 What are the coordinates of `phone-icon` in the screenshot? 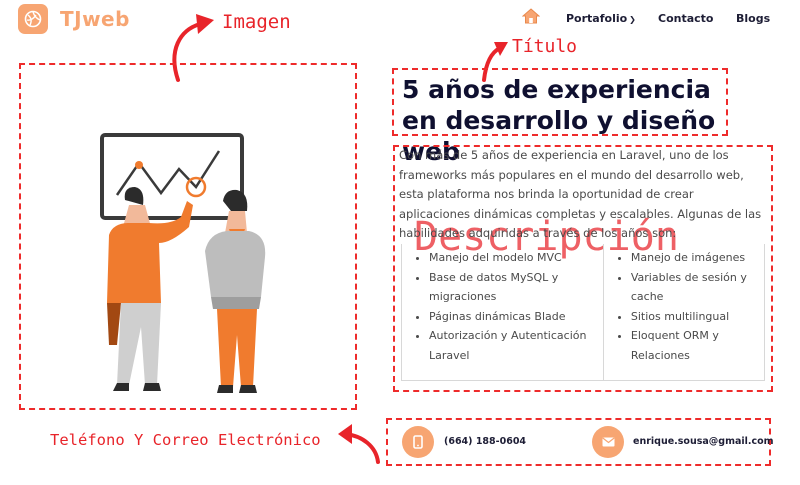 It's located at (418, 442).